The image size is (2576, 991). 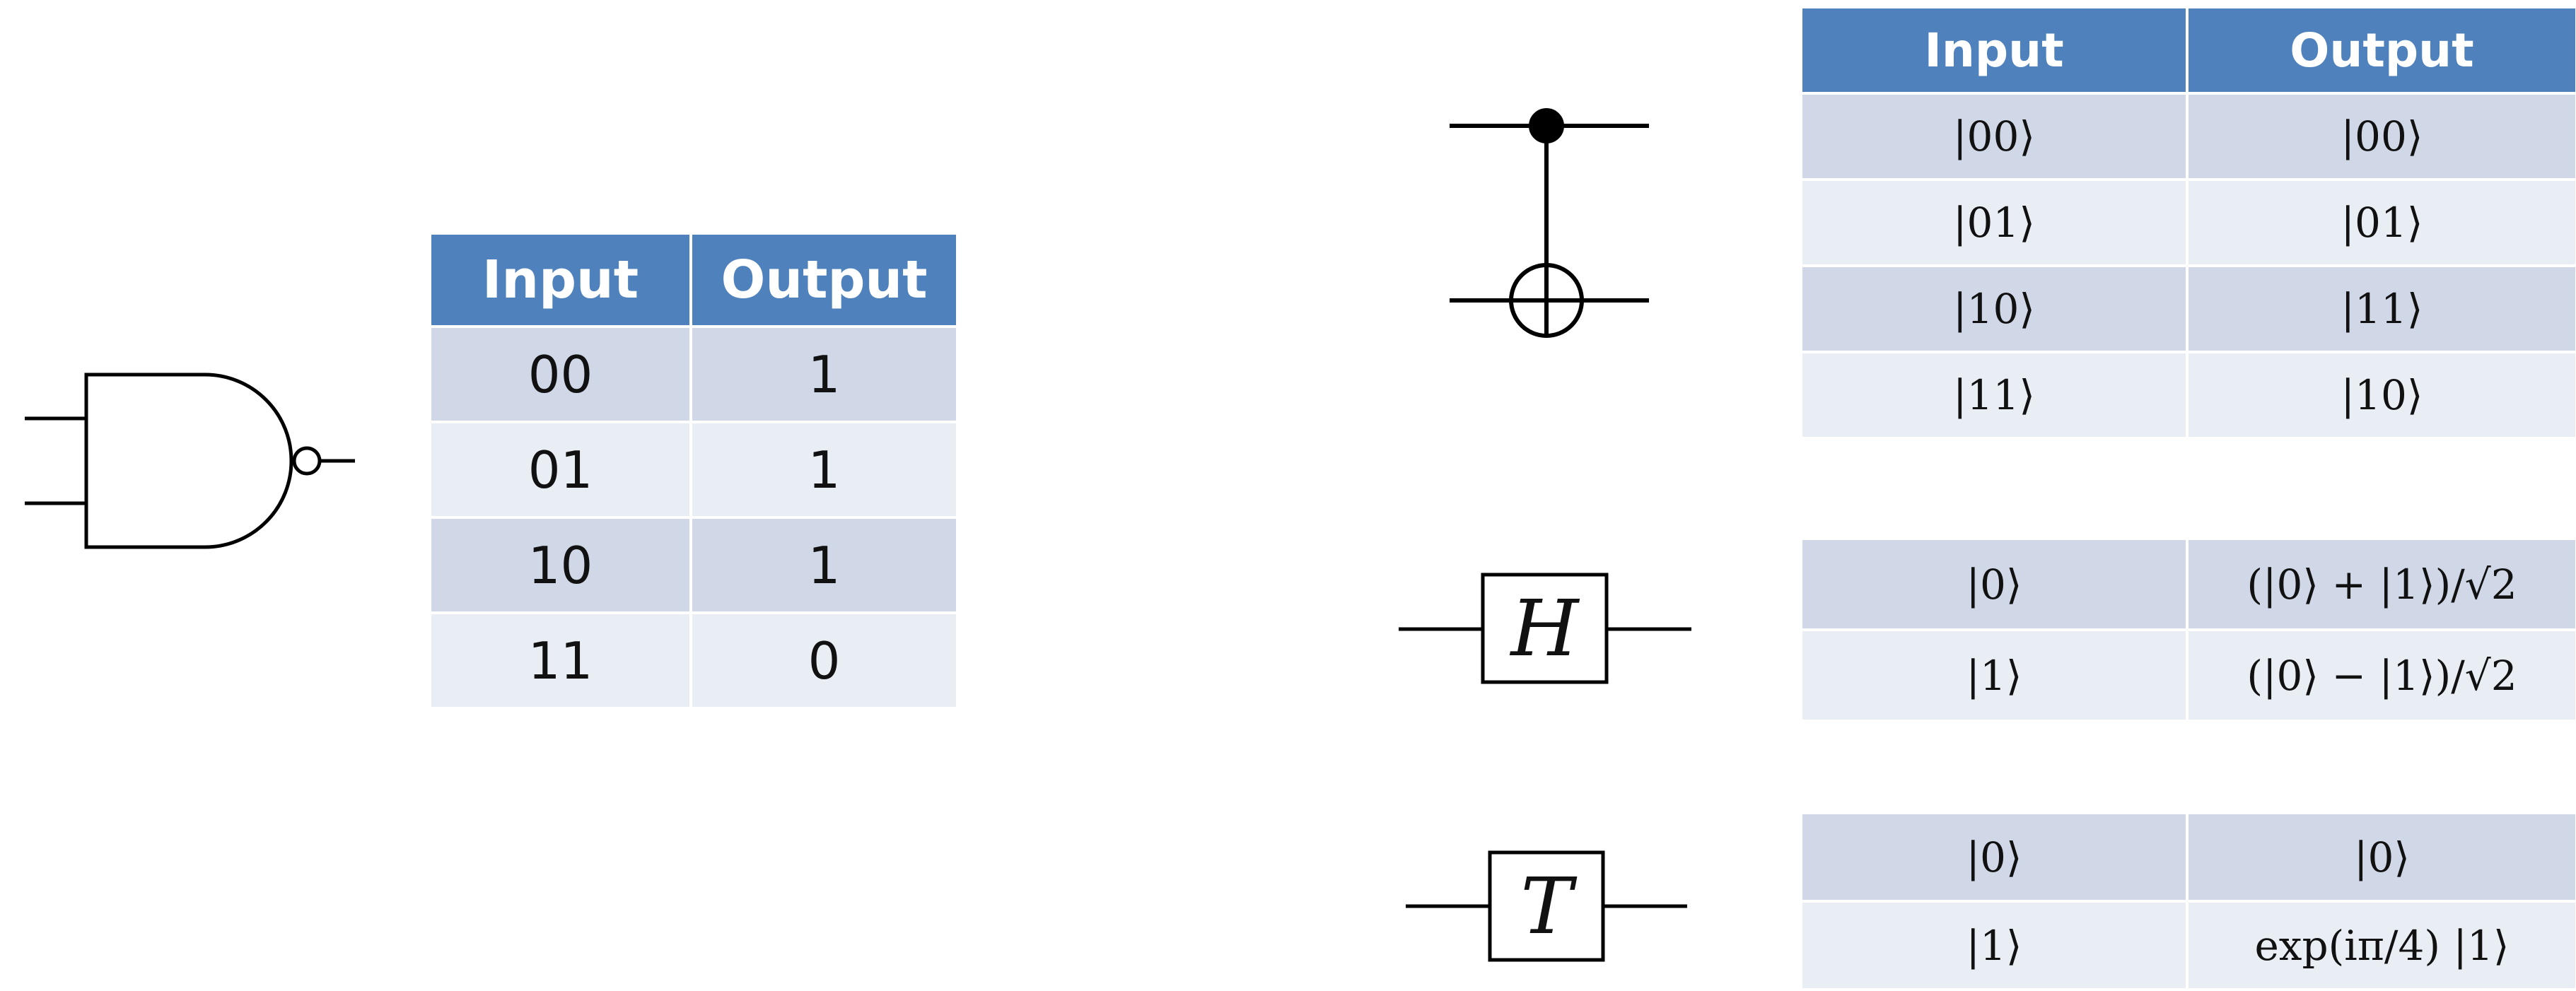 I want to click on table-row: |01⟩ |01⟩, so click(x=2188, y=223).